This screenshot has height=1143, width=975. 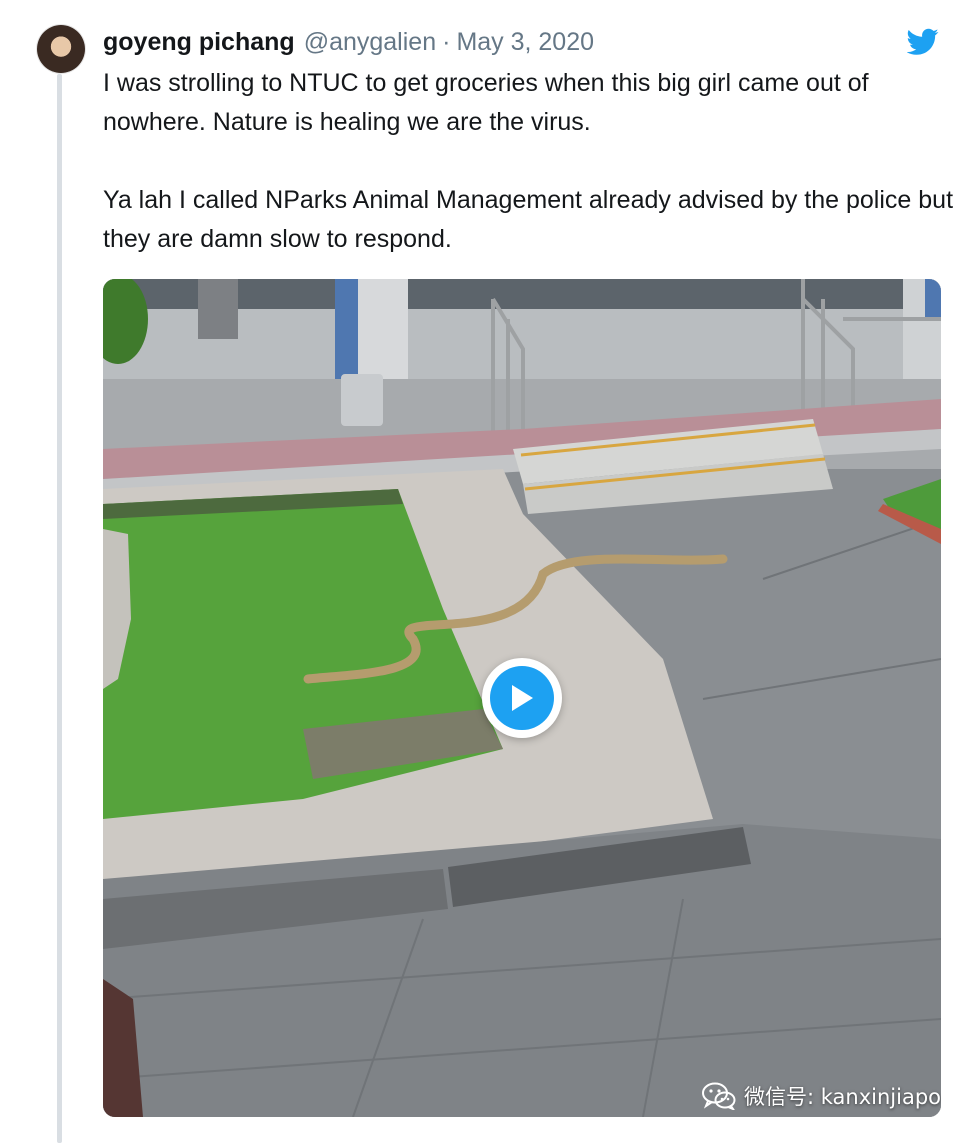 What do you see at coordinates (59, 608) in the screenshot?
I see `thread-line` at bounding box center [59, 608].